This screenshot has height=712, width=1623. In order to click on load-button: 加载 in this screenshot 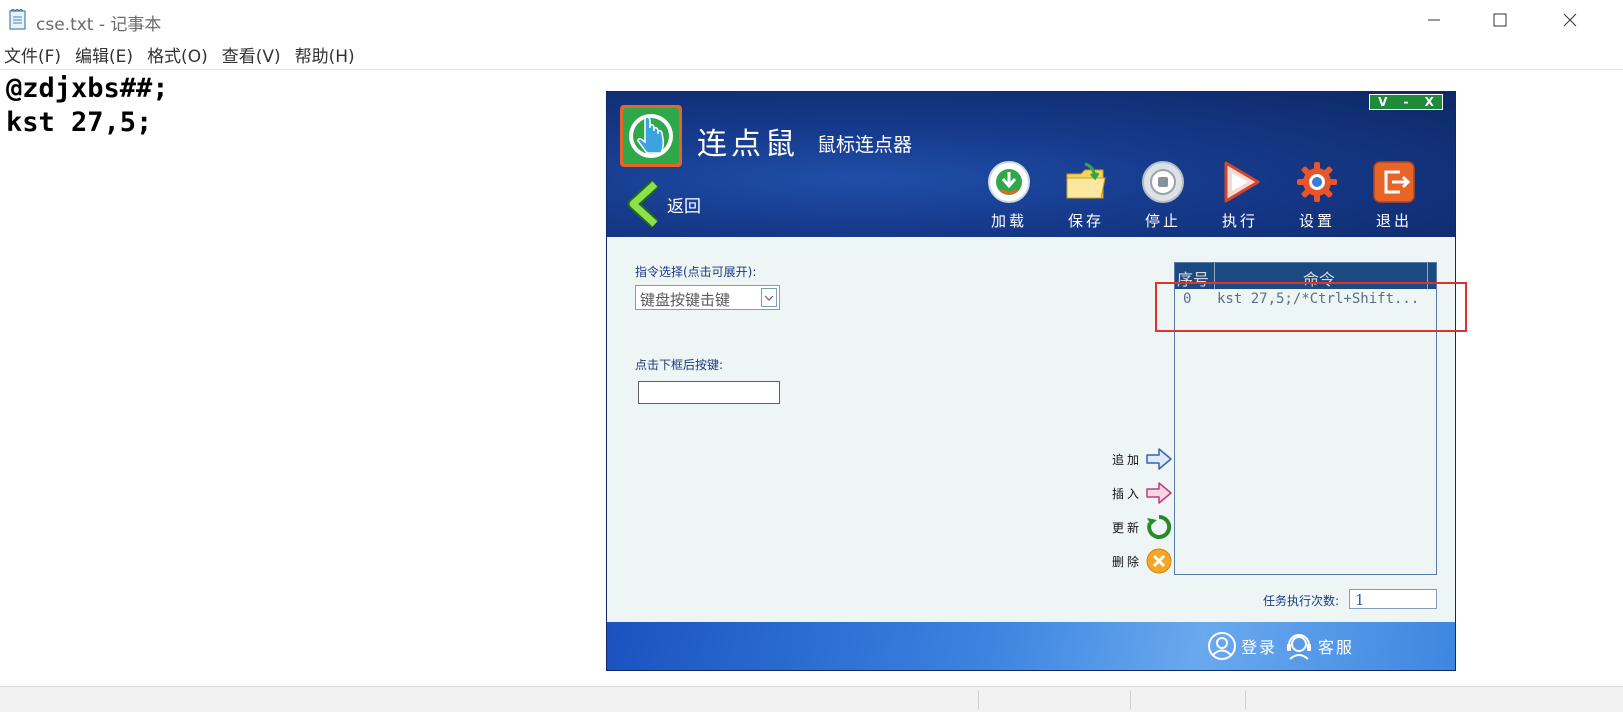, I will do `click(1009, 195)`.